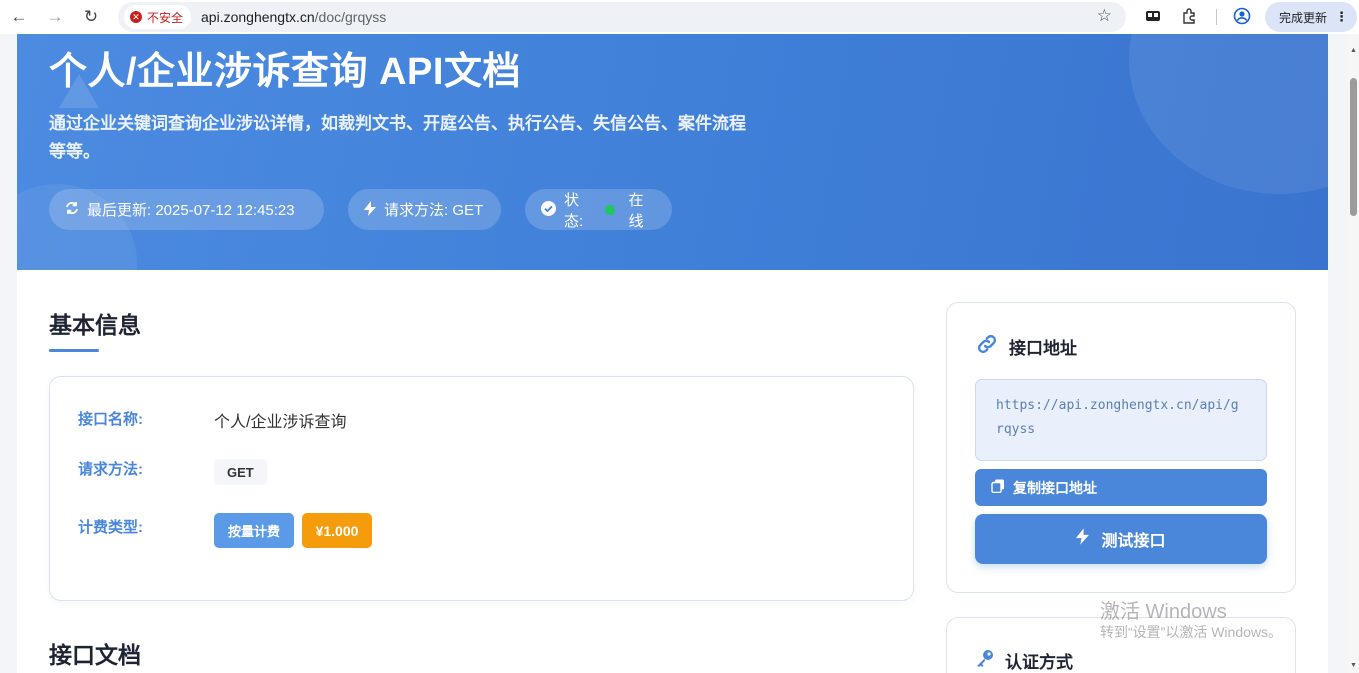 The width and height of the screenshot is (1359, 673). I want to click on reload-icon: ↻, so click(91, 17).